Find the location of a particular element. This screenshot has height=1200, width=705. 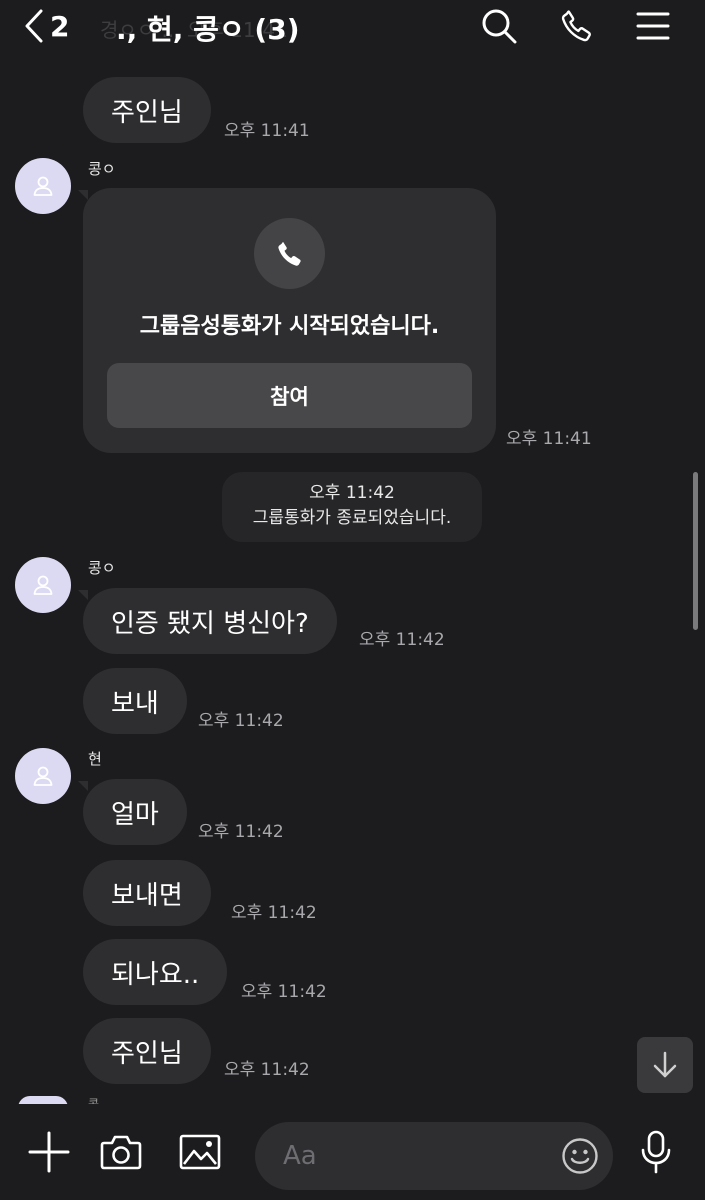

search-button is located at coordinates (499, 26).